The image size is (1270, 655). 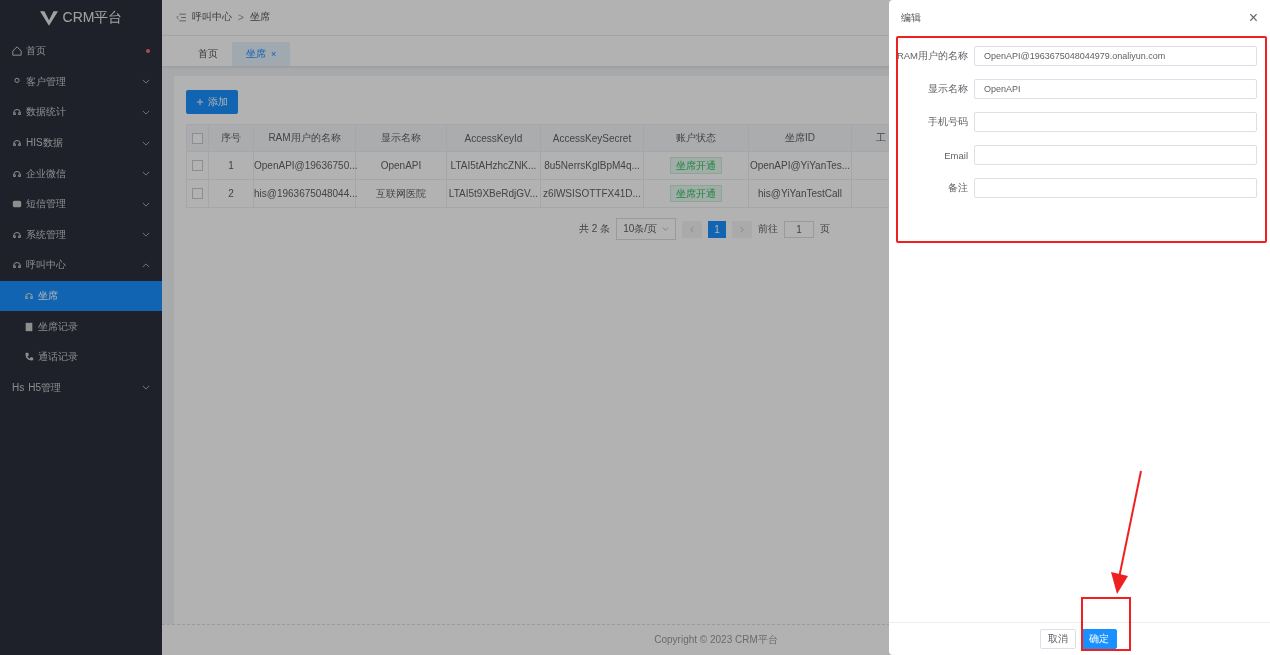 What do you see at coordinates (259, 17) in the screenshot?
I see `breadcrumb-item: 坐席` at bounding box center [259, 17].